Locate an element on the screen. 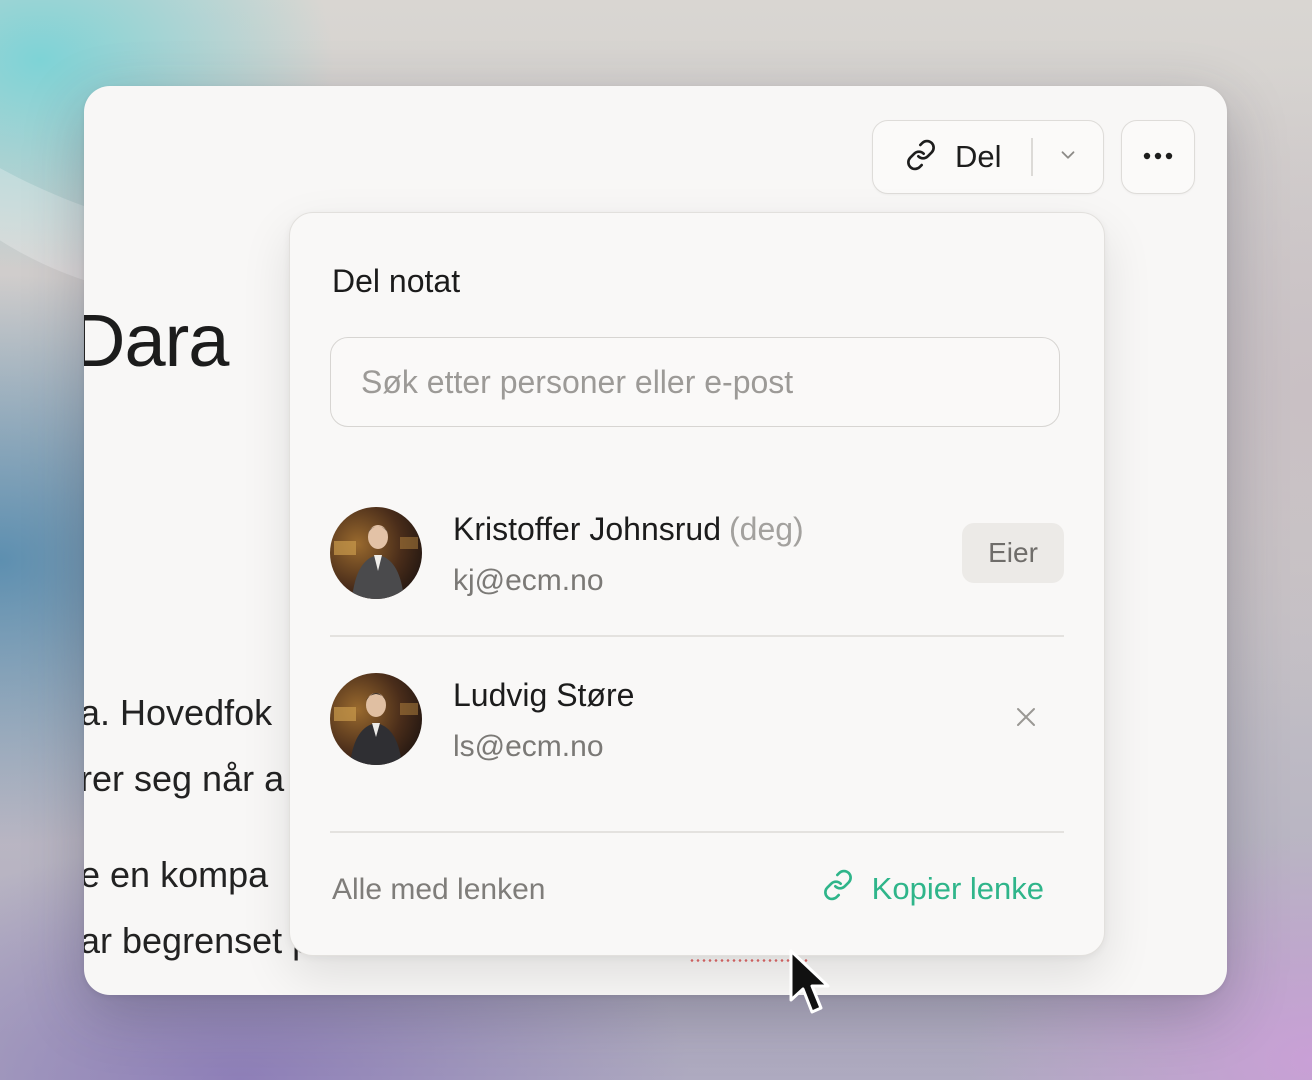 The image size is (1312, 1080). link-access-label: Alle med lenken is located at coordinates (438, 890).